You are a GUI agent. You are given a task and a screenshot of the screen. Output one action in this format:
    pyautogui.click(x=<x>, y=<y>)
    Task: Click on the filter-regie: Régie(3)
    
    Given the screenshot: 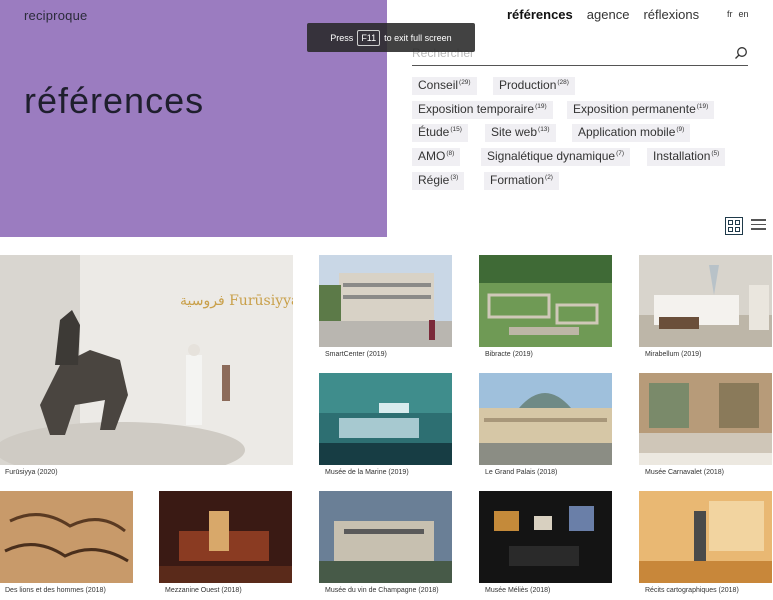 What is the action you would take?
    pyautogui.click(x=438, y=181)
    